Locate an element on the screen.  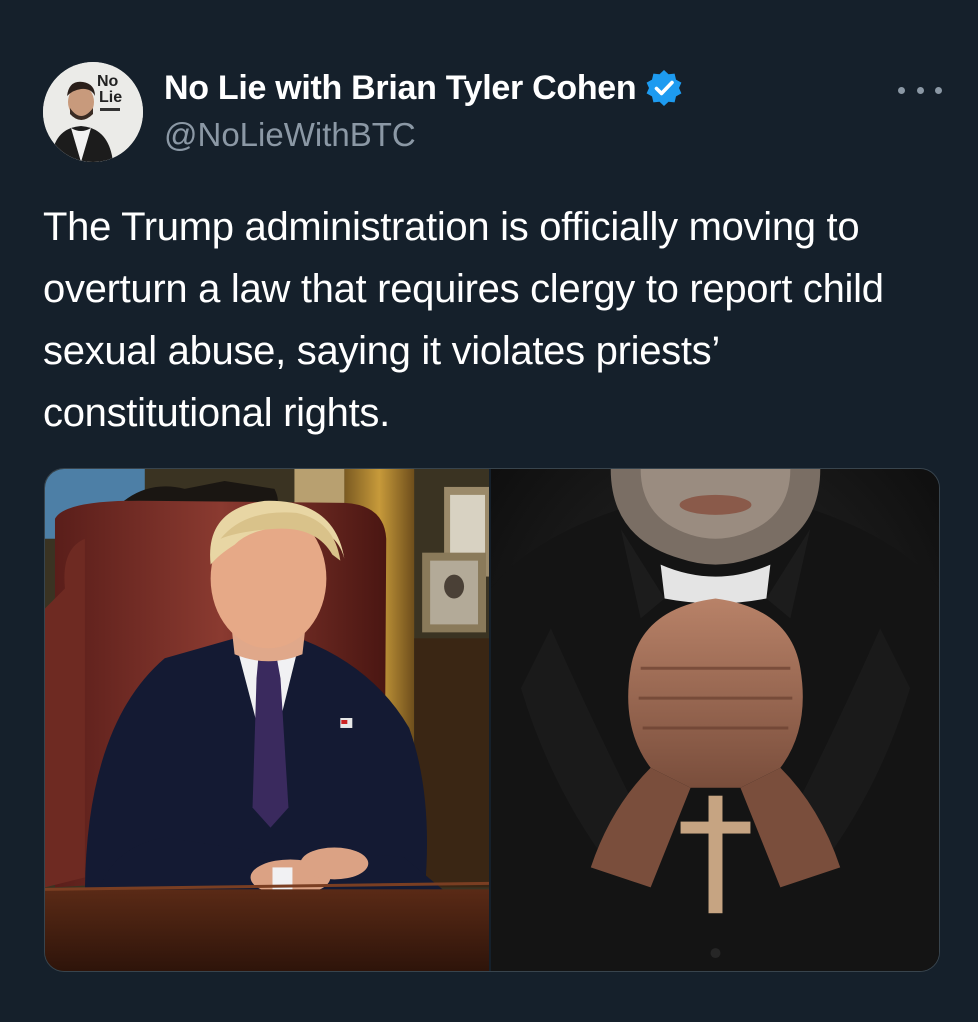
author-display-name: No Lie with Brian Tyler Cohen is located at coordinates (400, 88).